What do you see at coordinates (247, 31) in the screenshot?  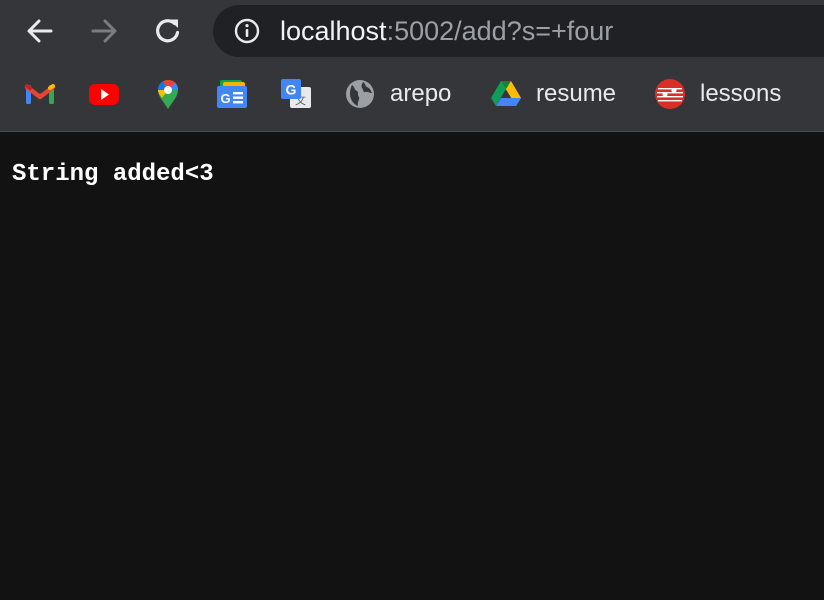 I see `info-icon` at bounding box center [247, 31].